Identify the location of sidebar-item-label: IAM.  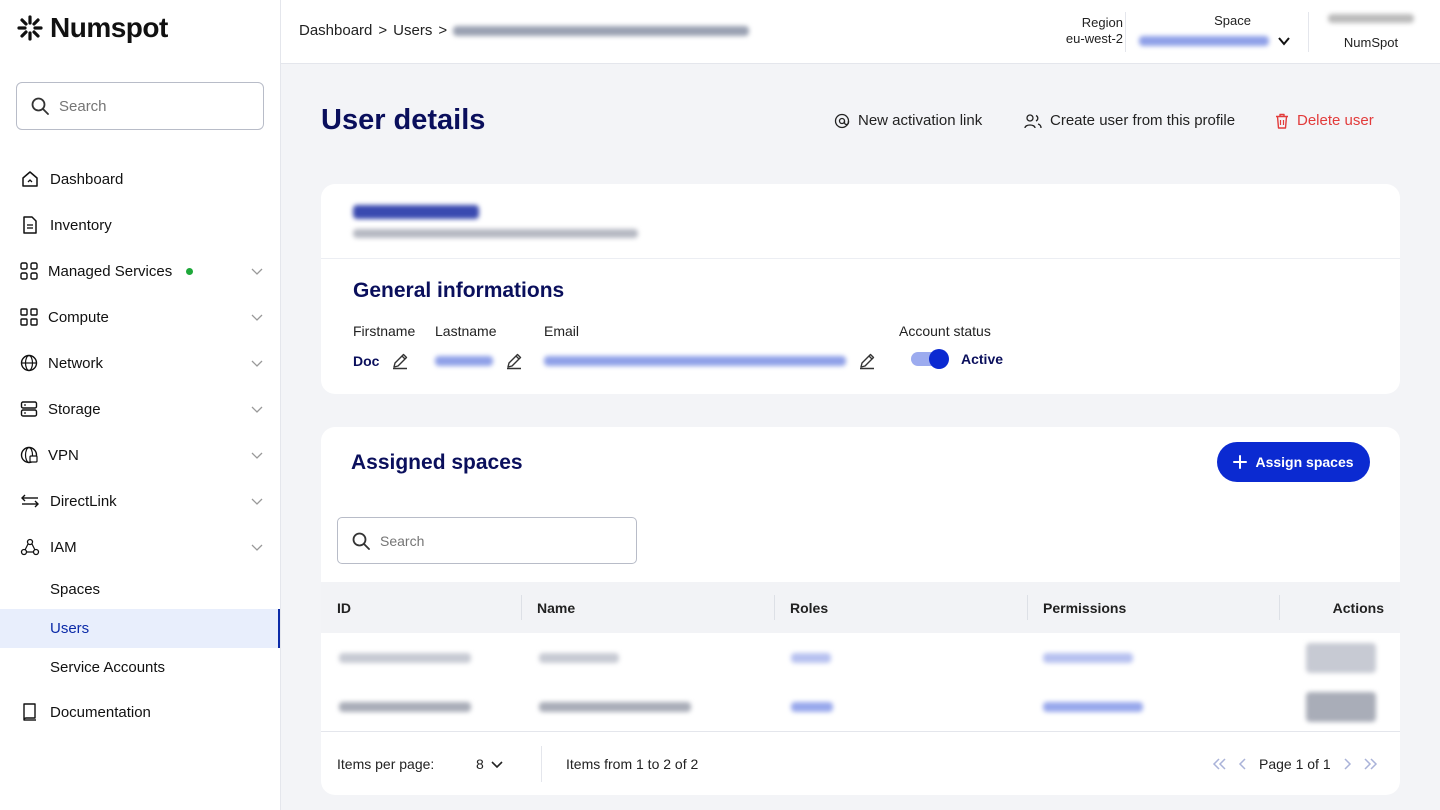
(63, 547).